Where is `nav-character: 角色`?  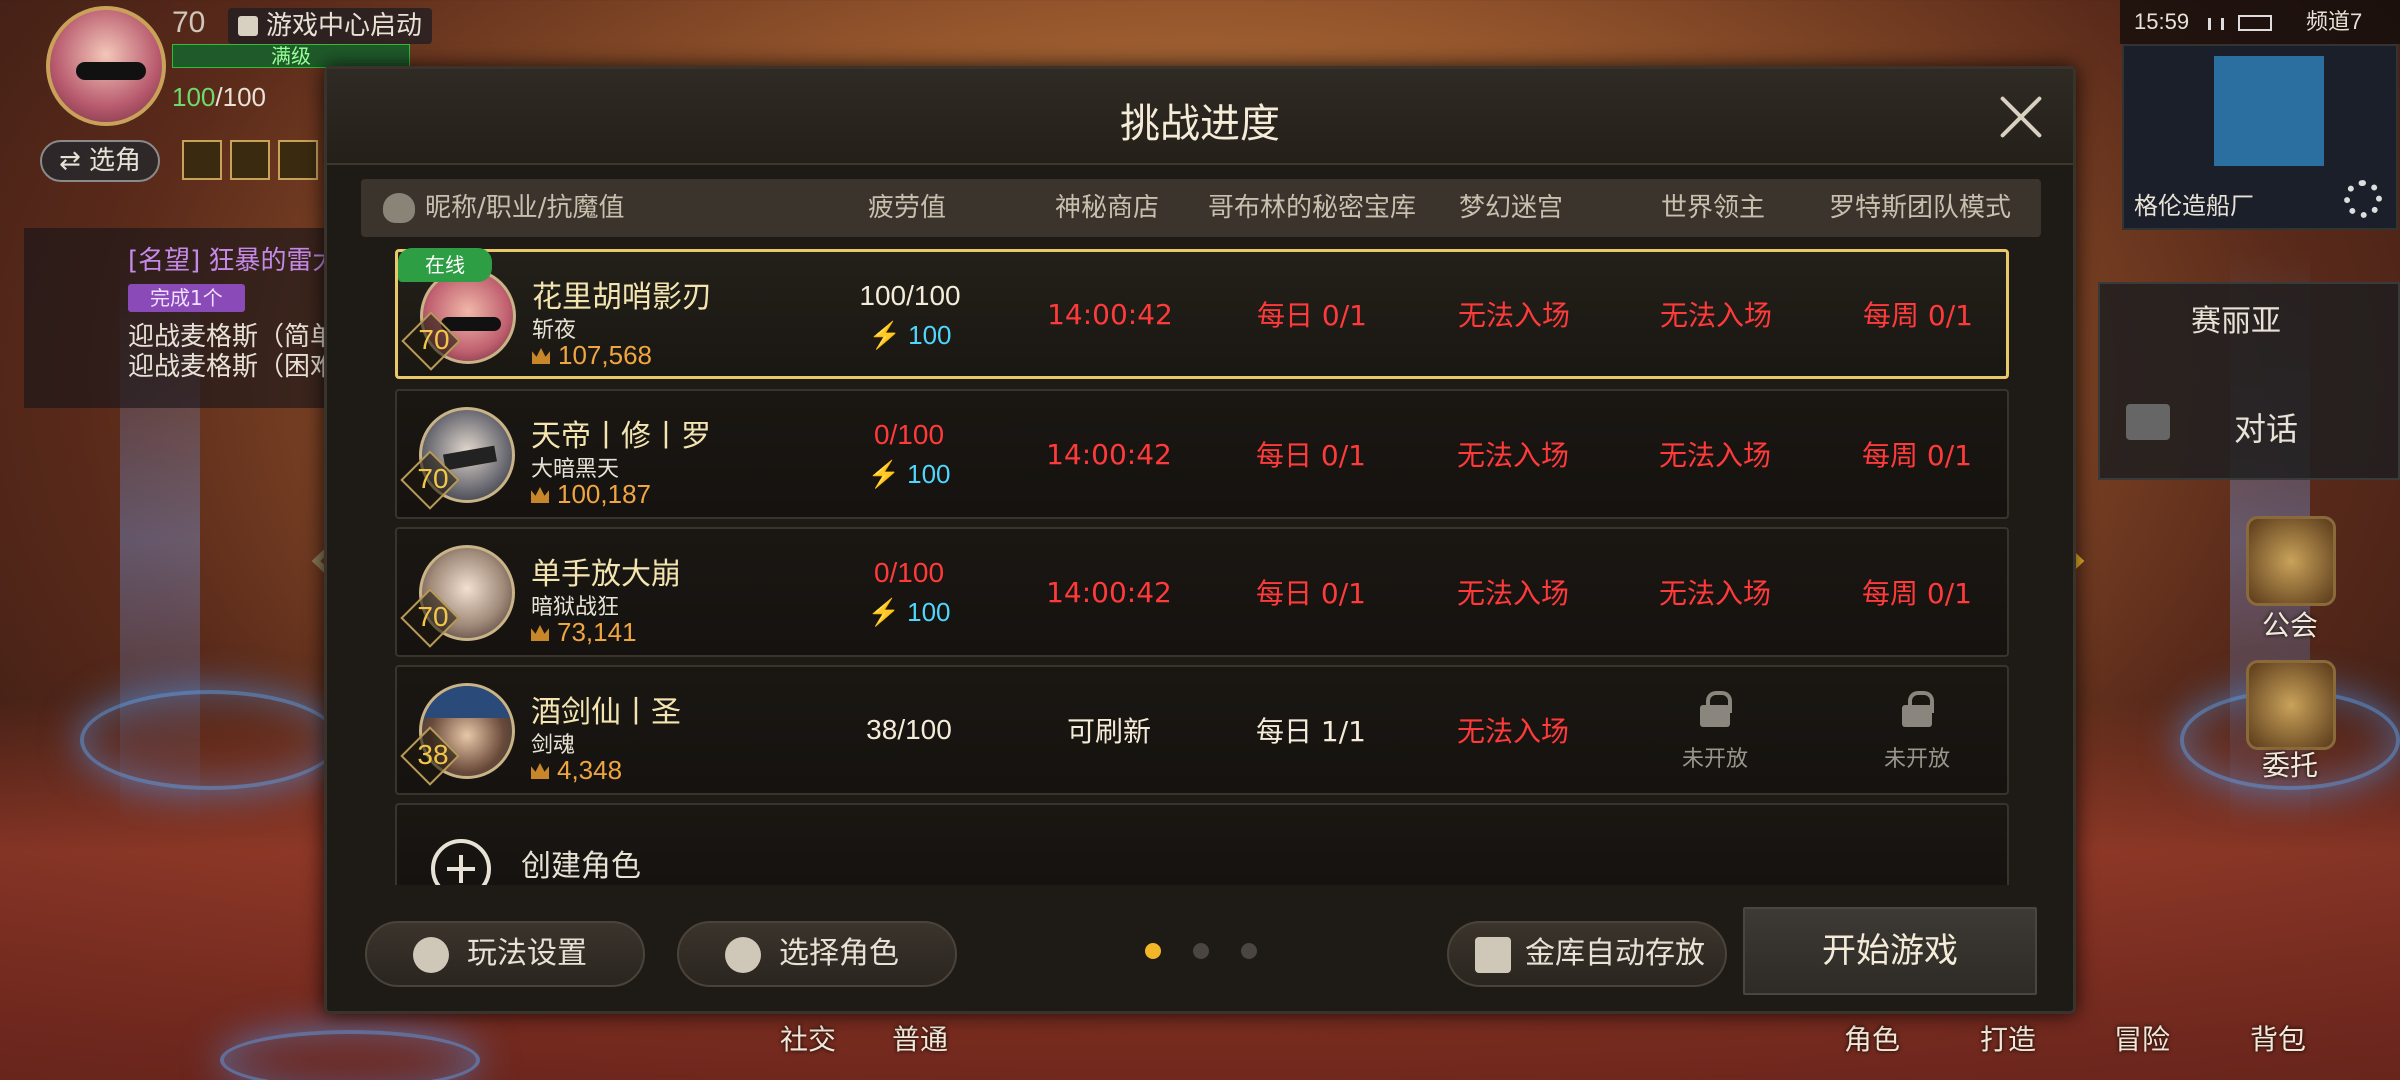 nav-character: 角色 is located at coordinates (1872, 1038).